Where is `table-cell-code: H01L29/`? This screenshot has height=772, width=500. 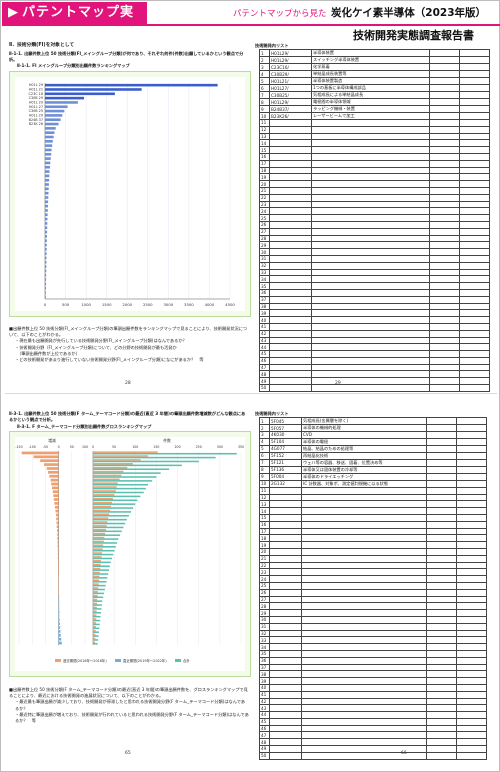
table-cell-code: H01L29/ is located at coordinates (290, 60).